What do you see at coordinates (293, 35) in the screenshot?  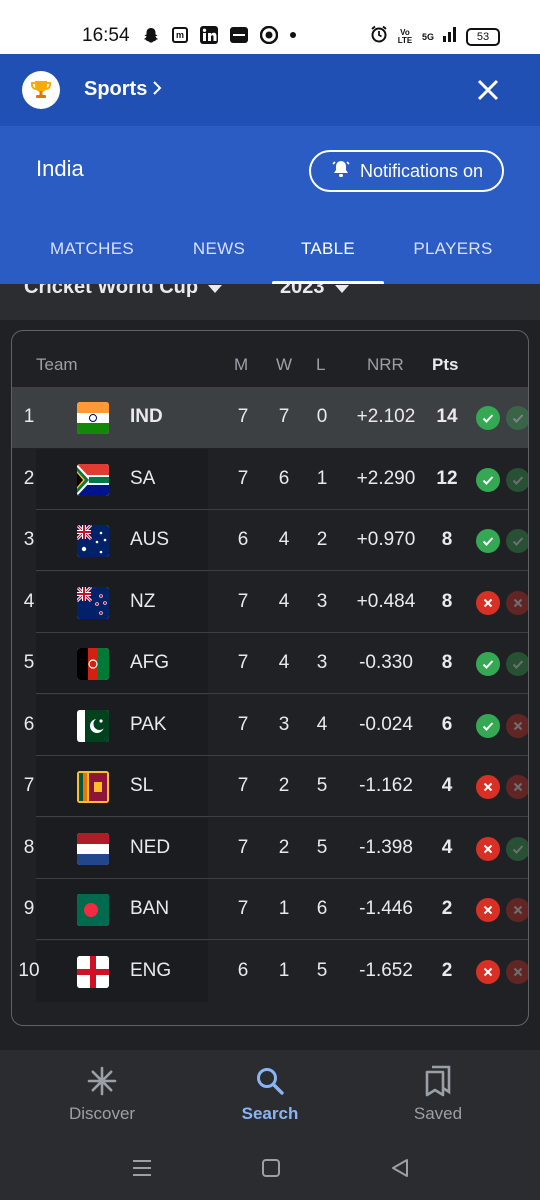 I see `more-notifications-dot` at bounding box center [293, 35].